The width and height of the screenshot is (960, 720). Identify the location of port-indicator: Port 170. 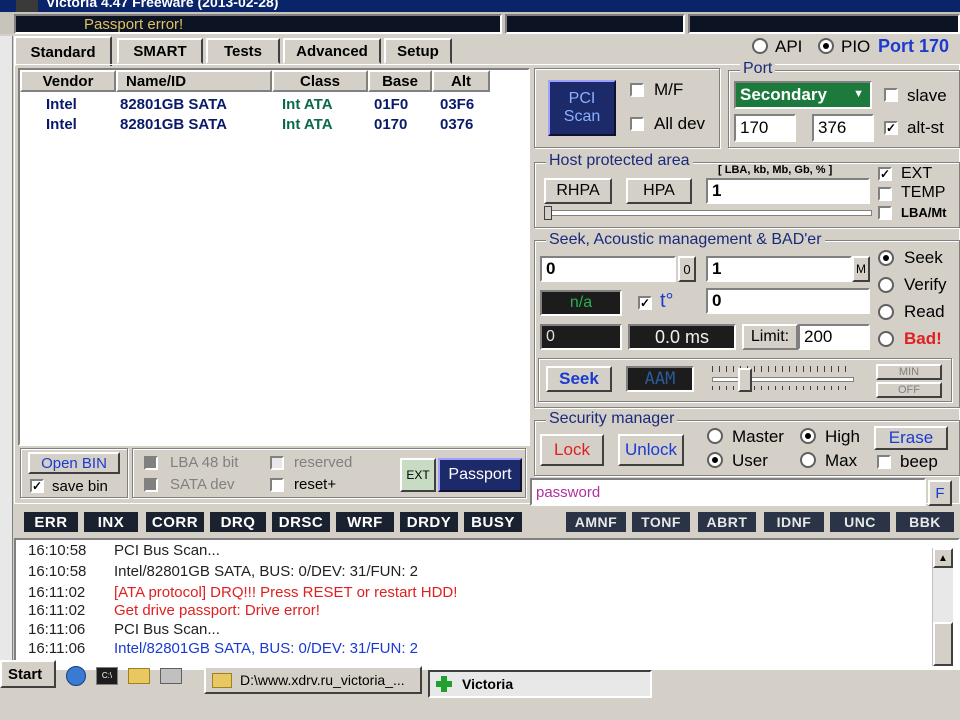
(914, 46).